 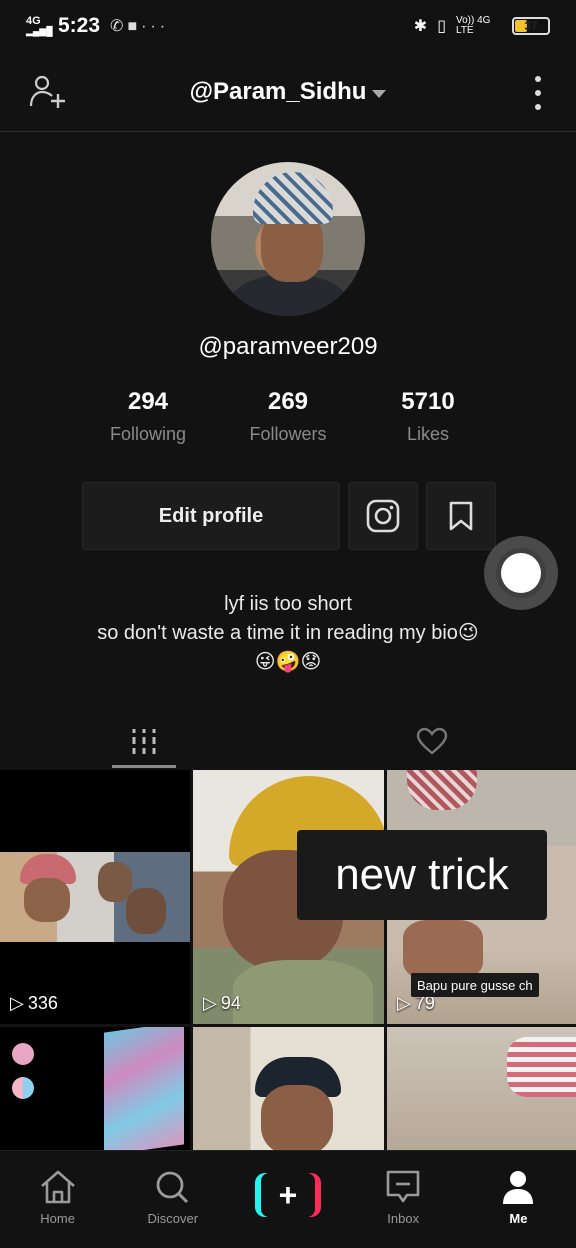 What do you see at coordinates (144, 766) in the screenshot?
I see `active-tab-indicator` at bounding box center [144, 766].